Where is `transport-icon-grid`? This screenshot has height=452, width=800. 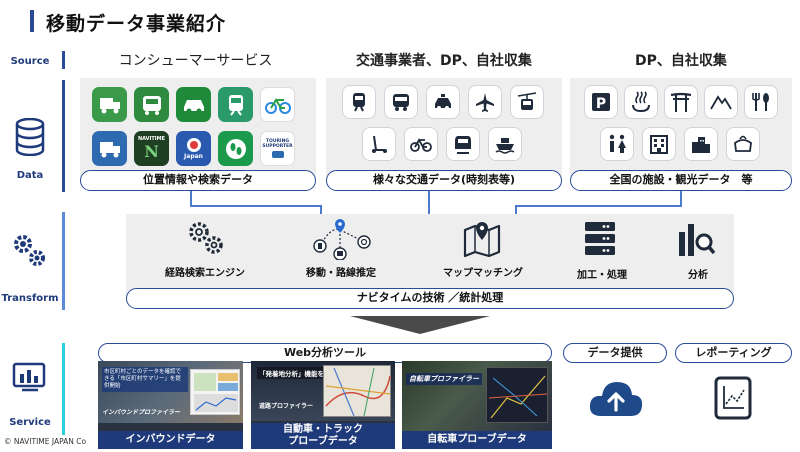 transport-icon-grid is located at coordinates (445, 123).